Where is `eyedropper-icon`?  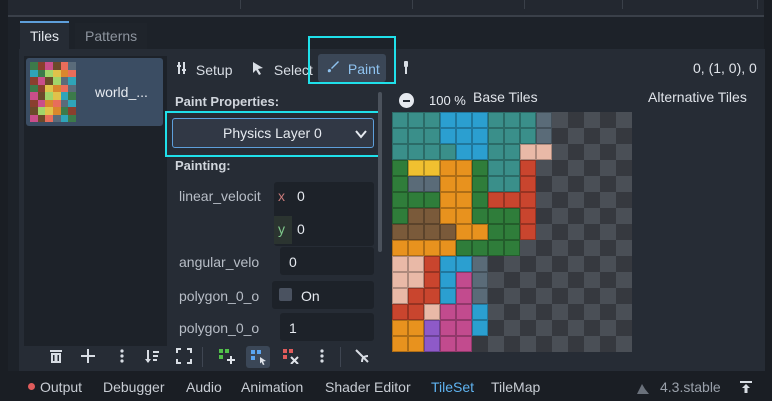
eyedropper-icon is located at coordinates (406, 69).